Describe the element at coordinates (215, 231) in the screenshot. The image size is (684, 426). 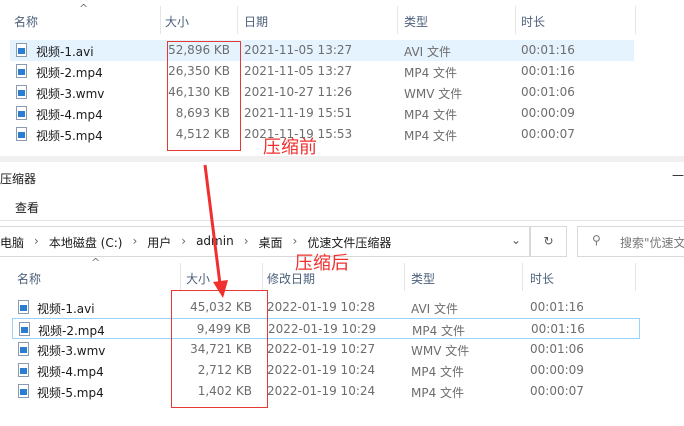
I see `arrow-annotation` at that location.